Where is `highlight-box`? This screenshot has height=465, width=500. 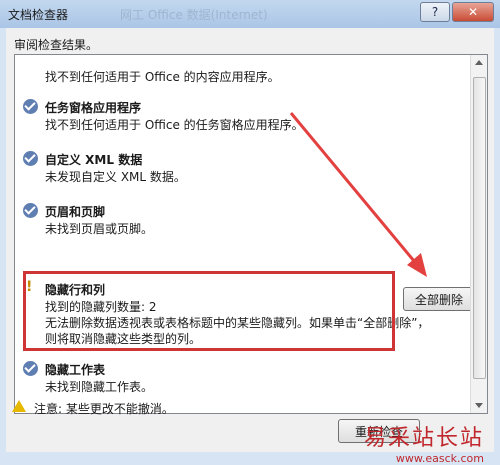
highlight-box is located at coordinates (209, 311).